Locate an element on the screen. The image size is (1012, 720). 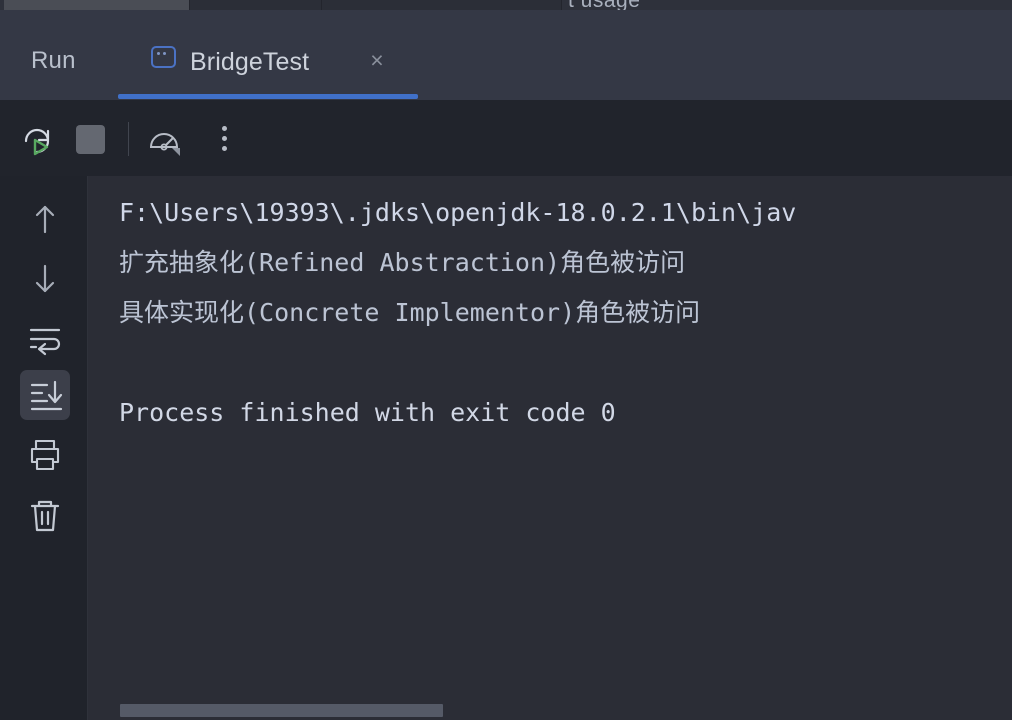
tab-bridgetest: BridgeTest × is located at coordinates (268, 55).